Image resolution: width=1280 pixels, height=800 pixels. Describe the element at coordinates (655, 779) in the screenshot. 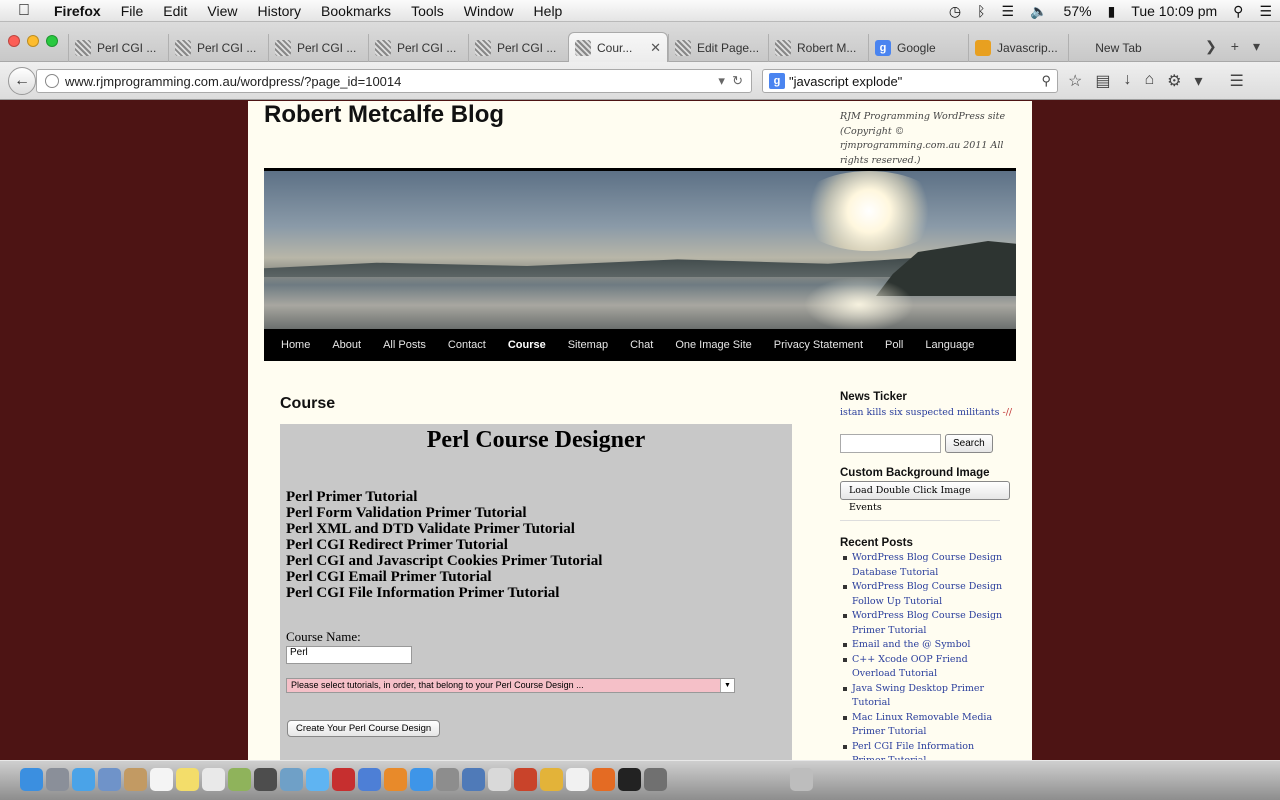

I see `activity-monitor-icon` at that location.